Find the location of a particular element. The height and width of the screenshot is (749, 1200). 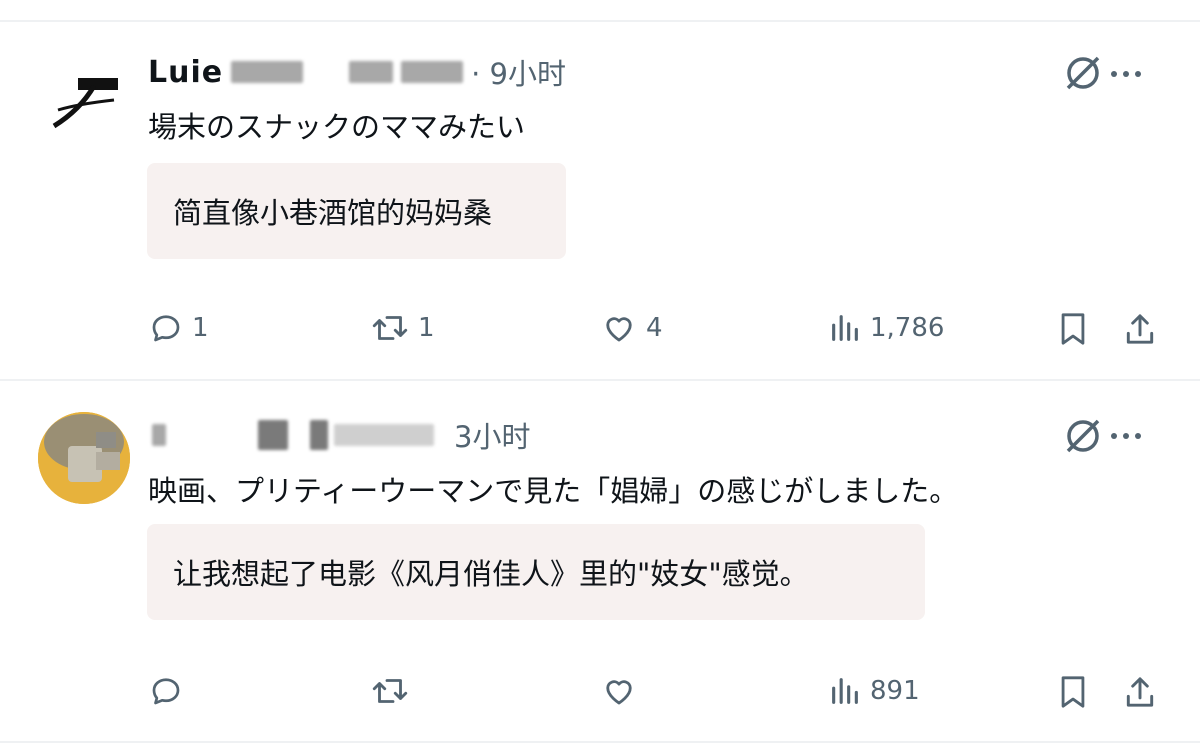

post-header: Luie · 9小时 is located at coordinates (357, 72).